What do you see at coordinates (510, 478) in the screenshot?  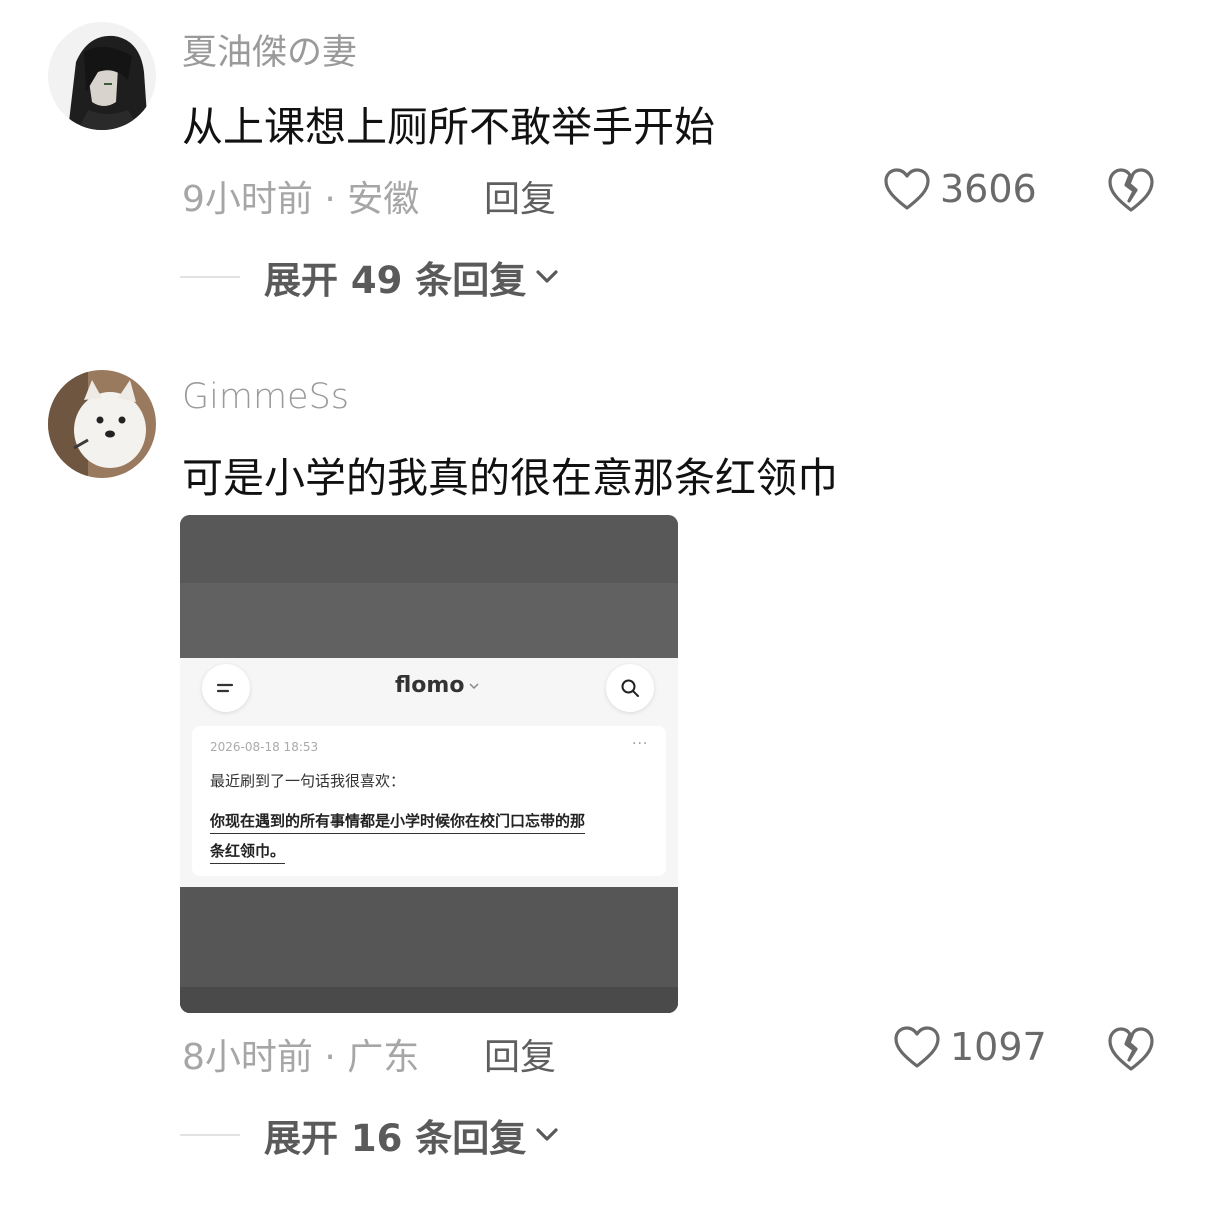 I see `comment-text: 可是小学的我真的很在意那条红领巾` at bounding box center [510, 478].